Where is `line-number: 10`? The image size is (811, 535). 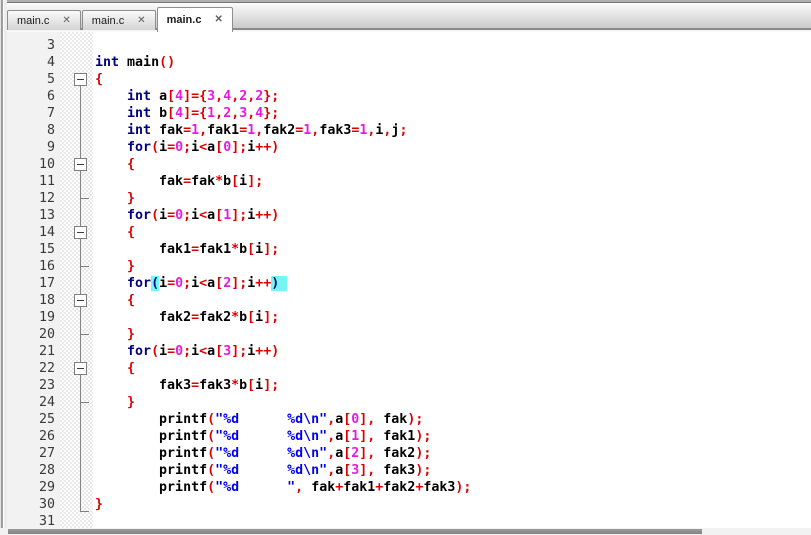
line-number: 10 is located at coordinates (46, 164).